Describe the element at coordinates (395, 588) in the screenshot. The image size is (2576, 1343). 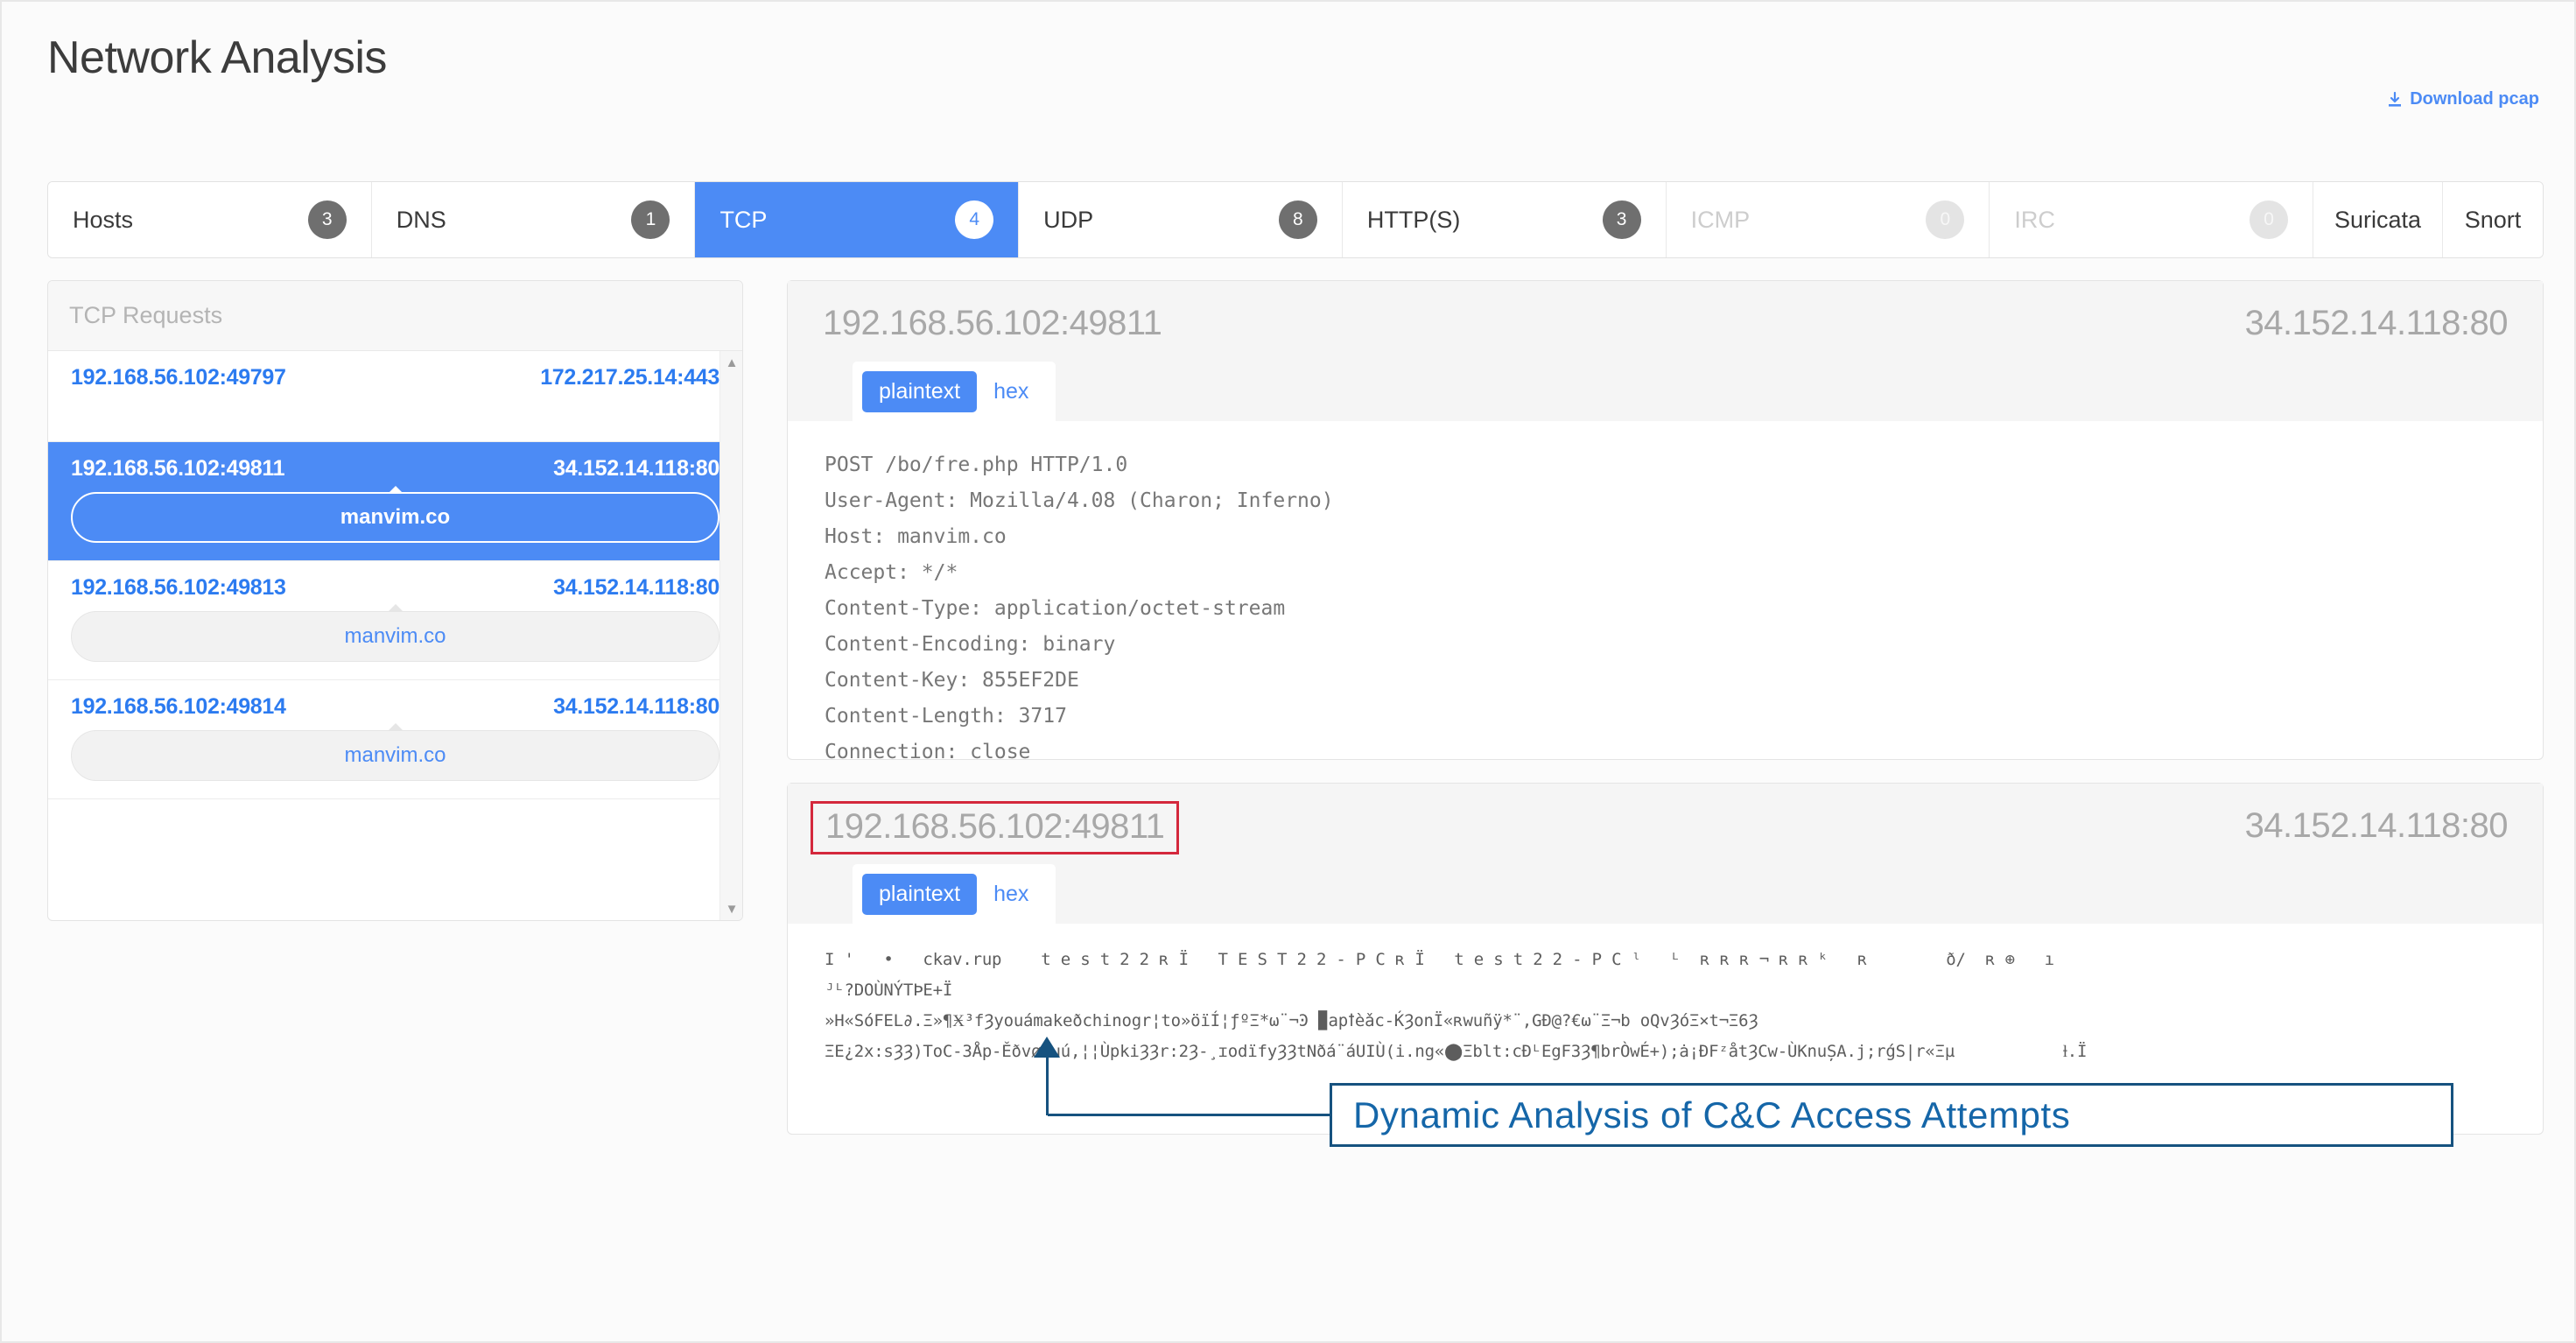
I see `tcp-request-endpoints: 192.168.56.102:49813 34.152.14.118:80` at that location.